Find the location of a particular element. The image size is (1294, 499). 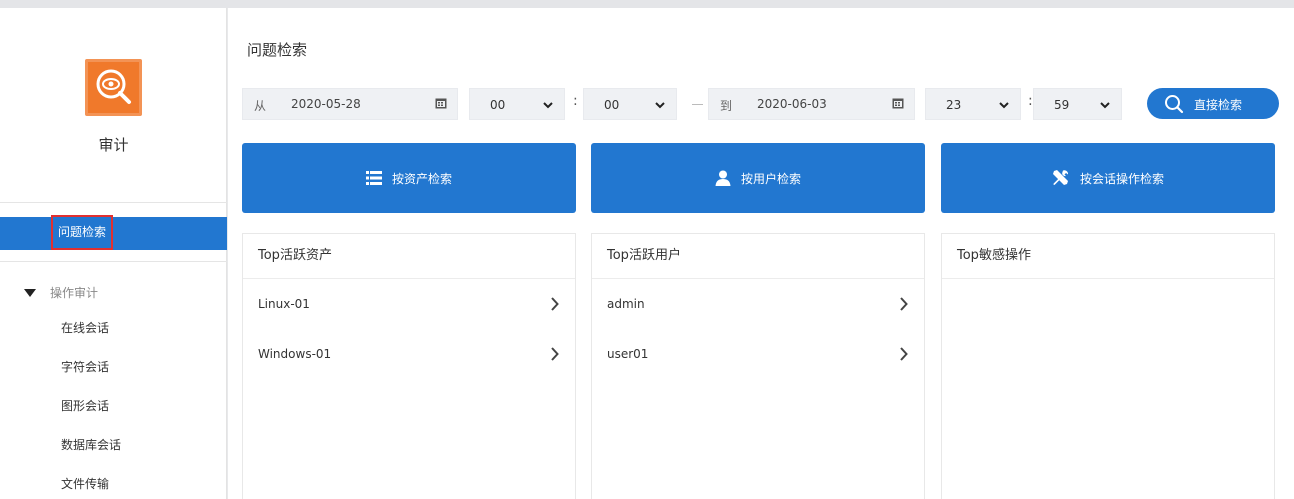

from-hour-value: 00 is located at coordinates (498, 105).